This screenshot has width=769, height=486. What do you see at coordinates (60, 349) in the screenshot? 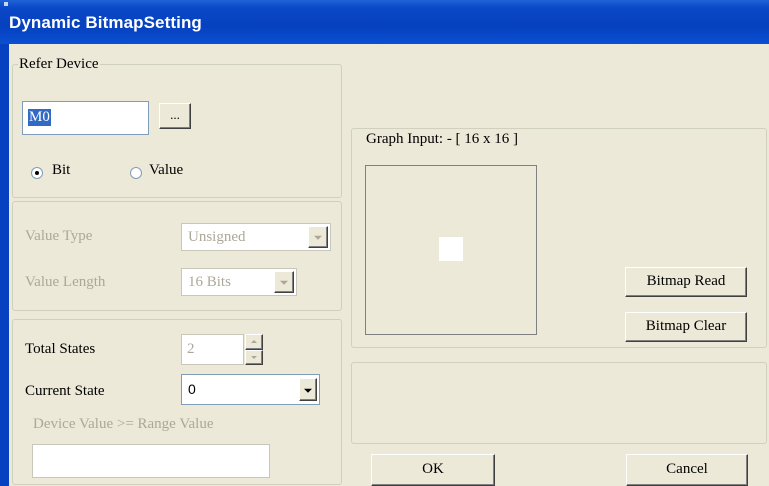
I see `total-states-label: Total States` at bounding box center [60, 349].